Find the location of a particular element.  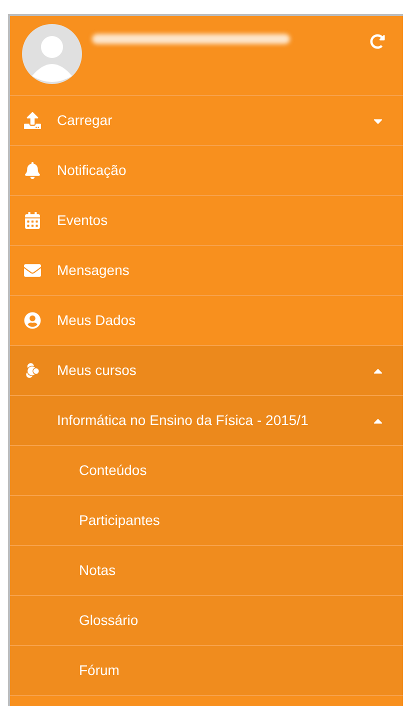

envelope-icon is located at coordinates (32, 270).